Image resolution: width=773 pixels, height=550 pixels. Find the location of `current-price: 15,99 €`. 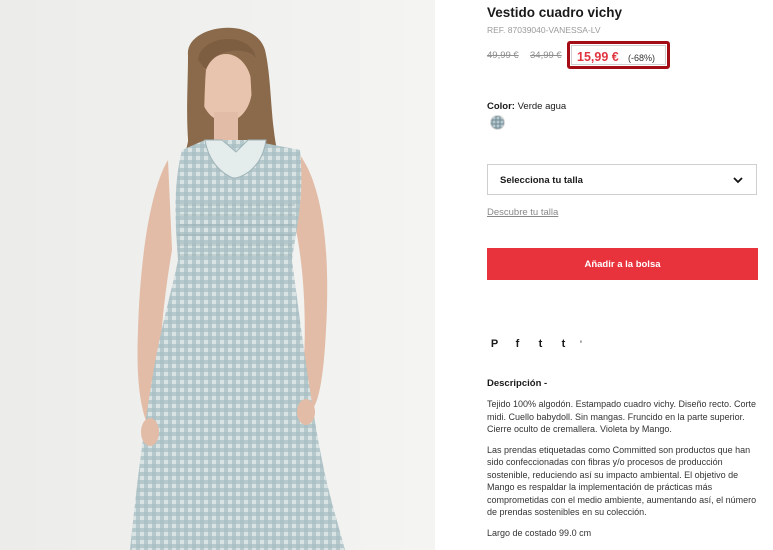

current-price: 15,99 € is located at coordinates (598, 57).